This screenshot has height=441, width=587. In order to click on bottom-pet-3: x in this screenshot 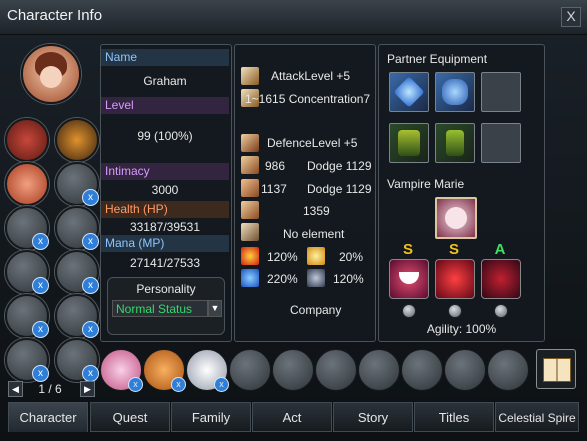, I will do `click(207, 370)`.